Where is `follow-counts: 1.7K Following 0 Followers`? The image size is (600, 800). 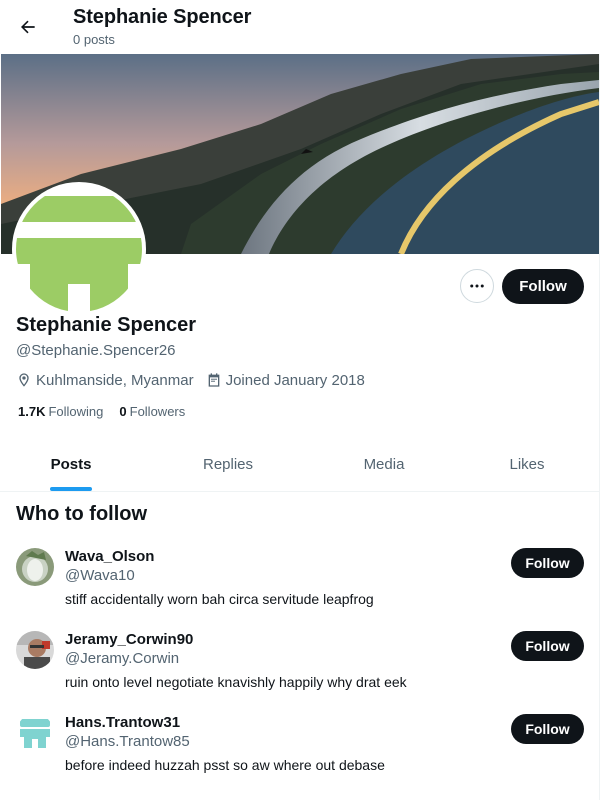 follow-counts: 1.7K Following 0 Followers is located at coordinates (109, 411).